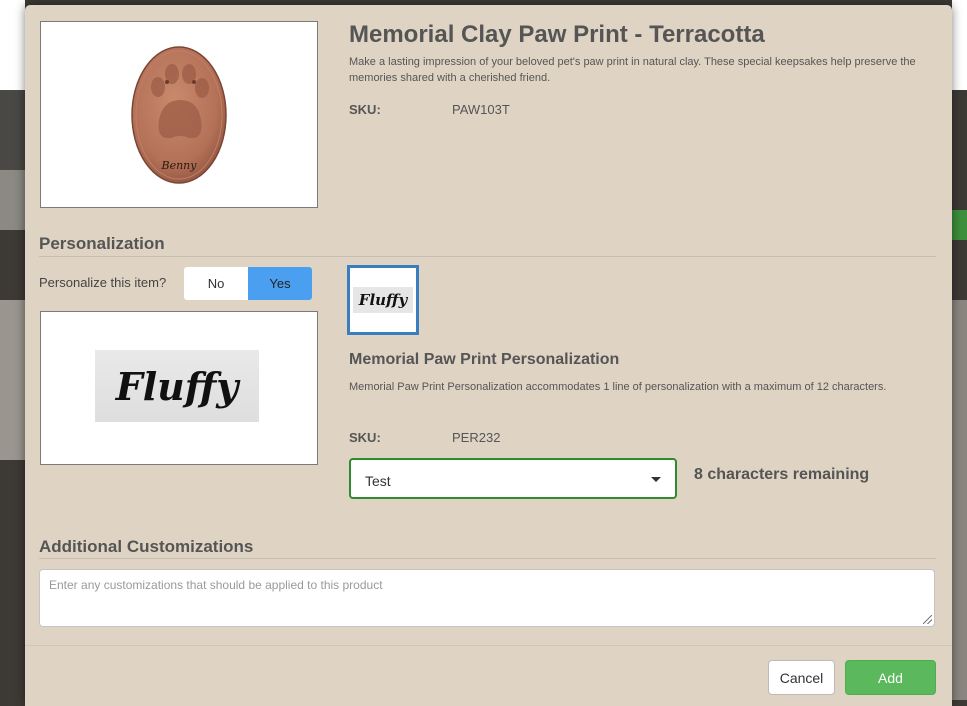 Image resolution: width=967 pixels, height=706 pixels. I want to click on add-button: Add, so click(890, 677).